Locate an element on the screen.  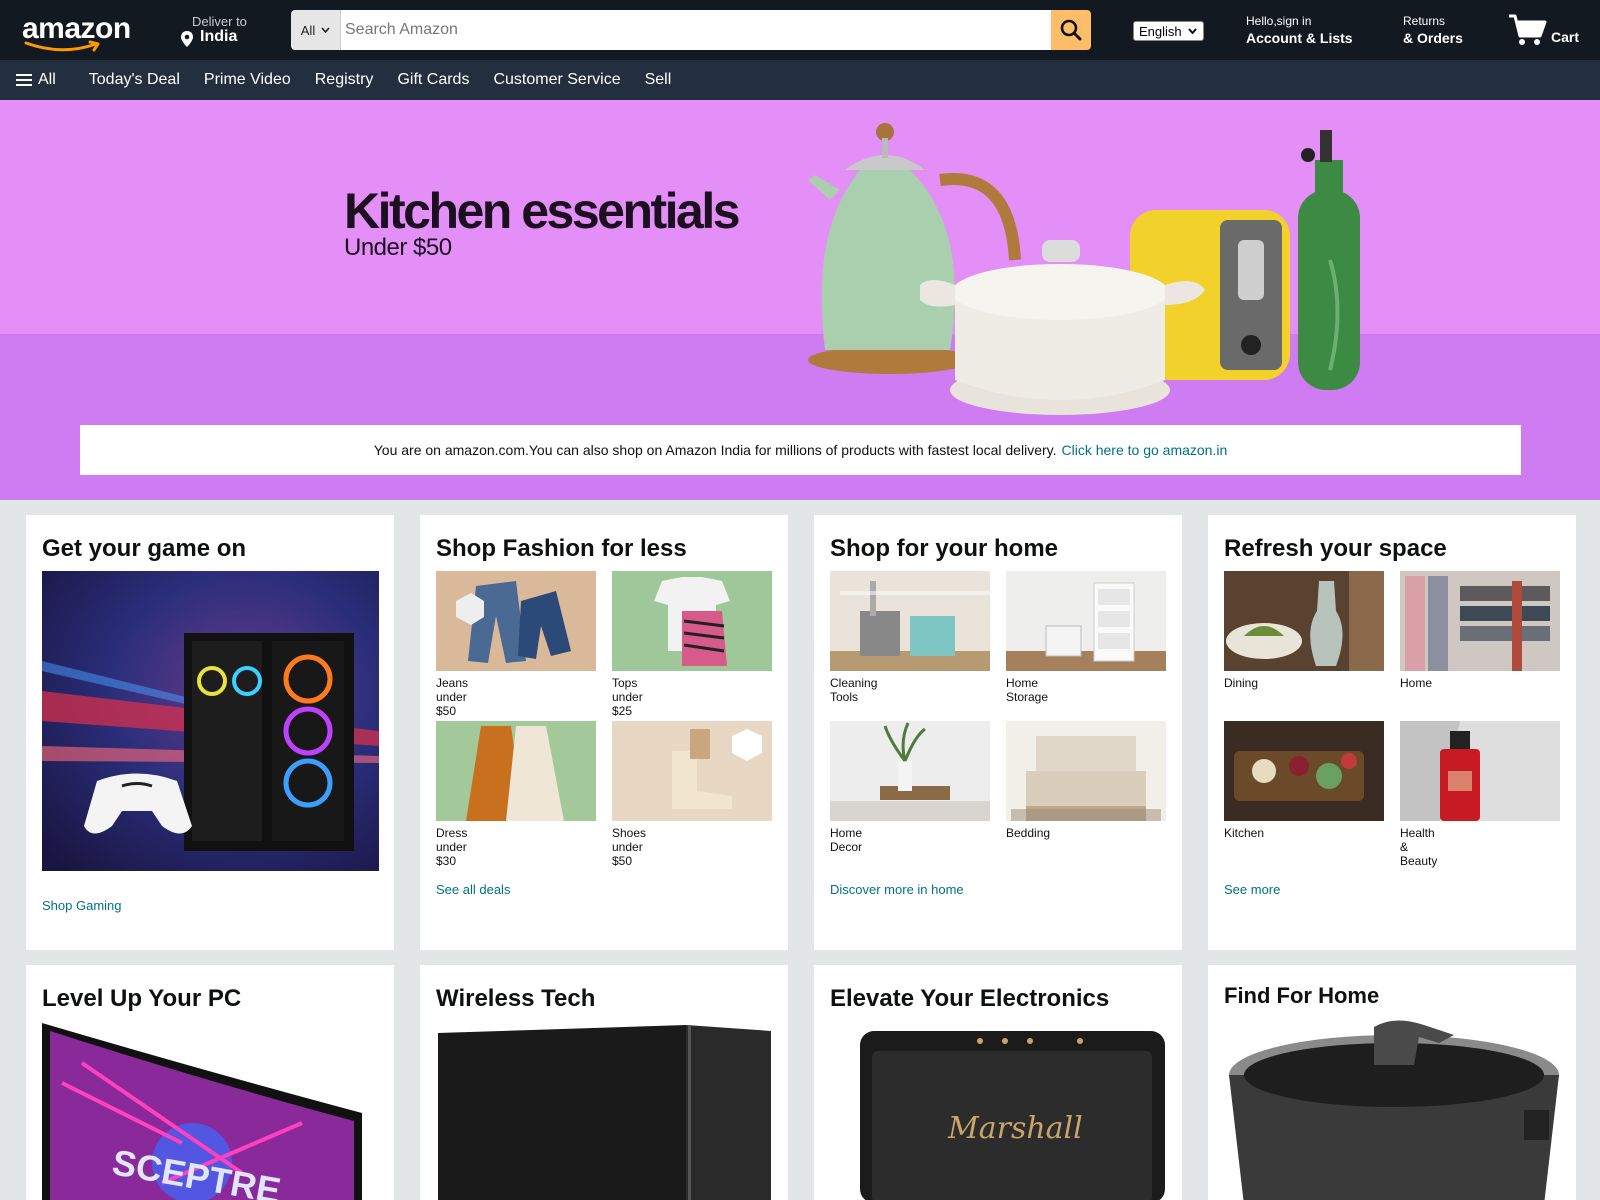
card-title: Get your game on is located at coordinates (144, 548).